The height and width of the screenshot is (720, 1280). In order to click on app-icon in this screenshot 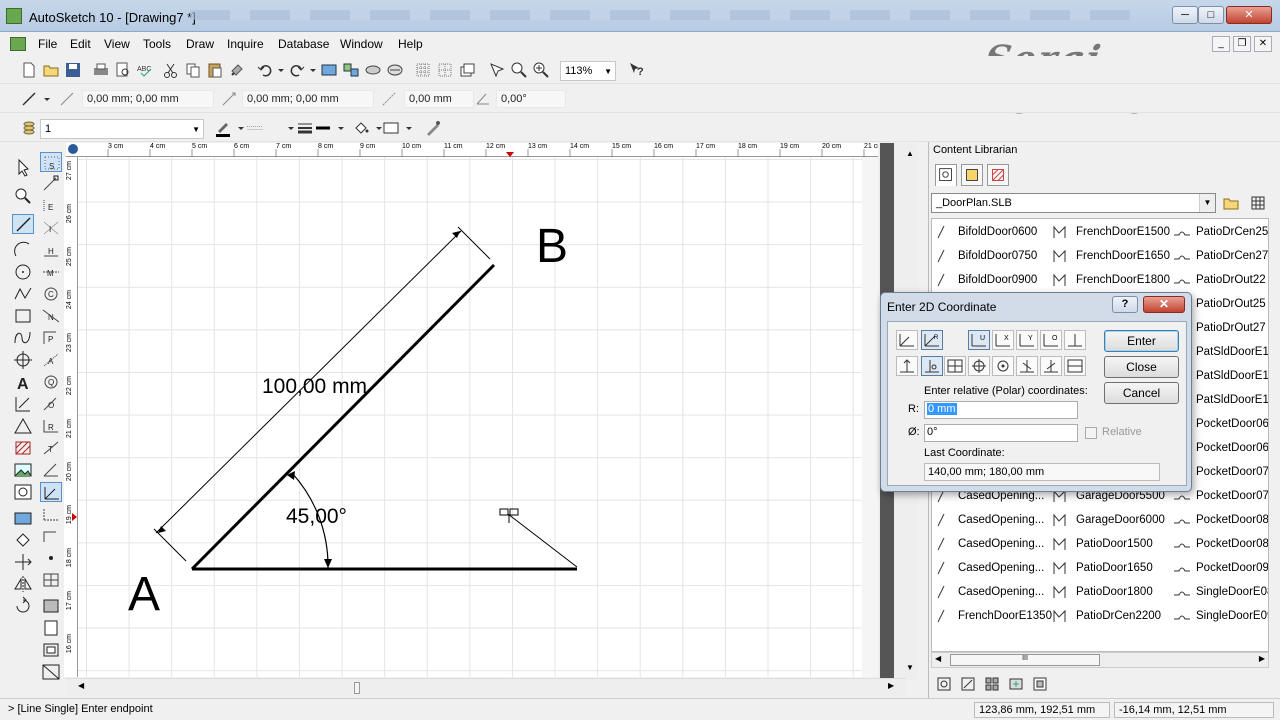, I will do `click(14, 16)`.